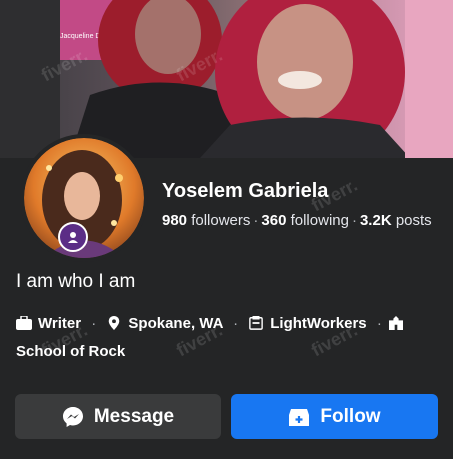 The height and width of the screenshot is (459, 453). What do you see at coordinates (174, 220) in the screenshot?
I see `followers-count: 980` at bounding box center [174, 220].